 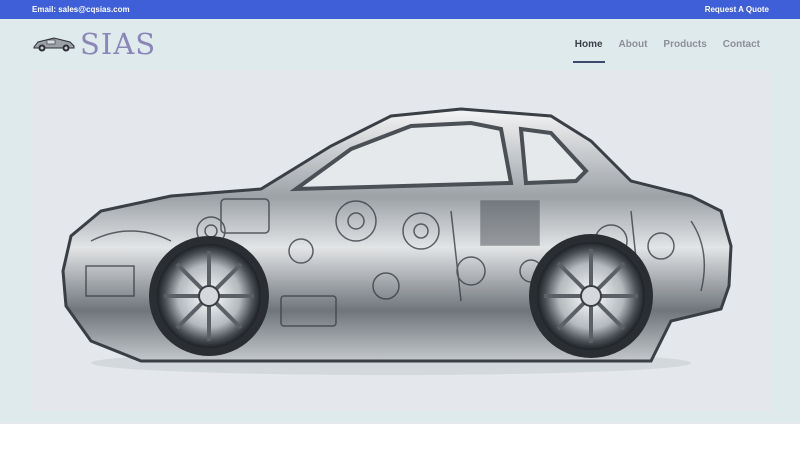 I want to click on main-nav: Home About Products Contact, so click(x=659, y=51).